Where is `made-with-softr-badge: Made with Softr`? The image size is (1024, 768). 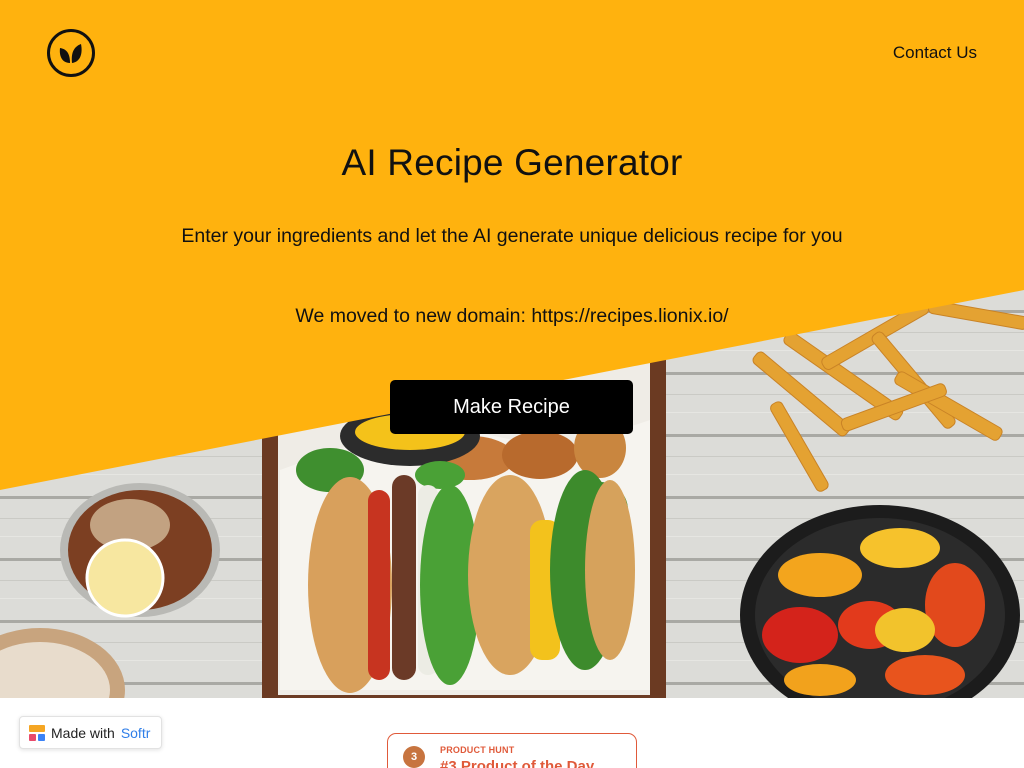 made-with-softr-badge: Made with Softr is located at coordinates (90, 732).